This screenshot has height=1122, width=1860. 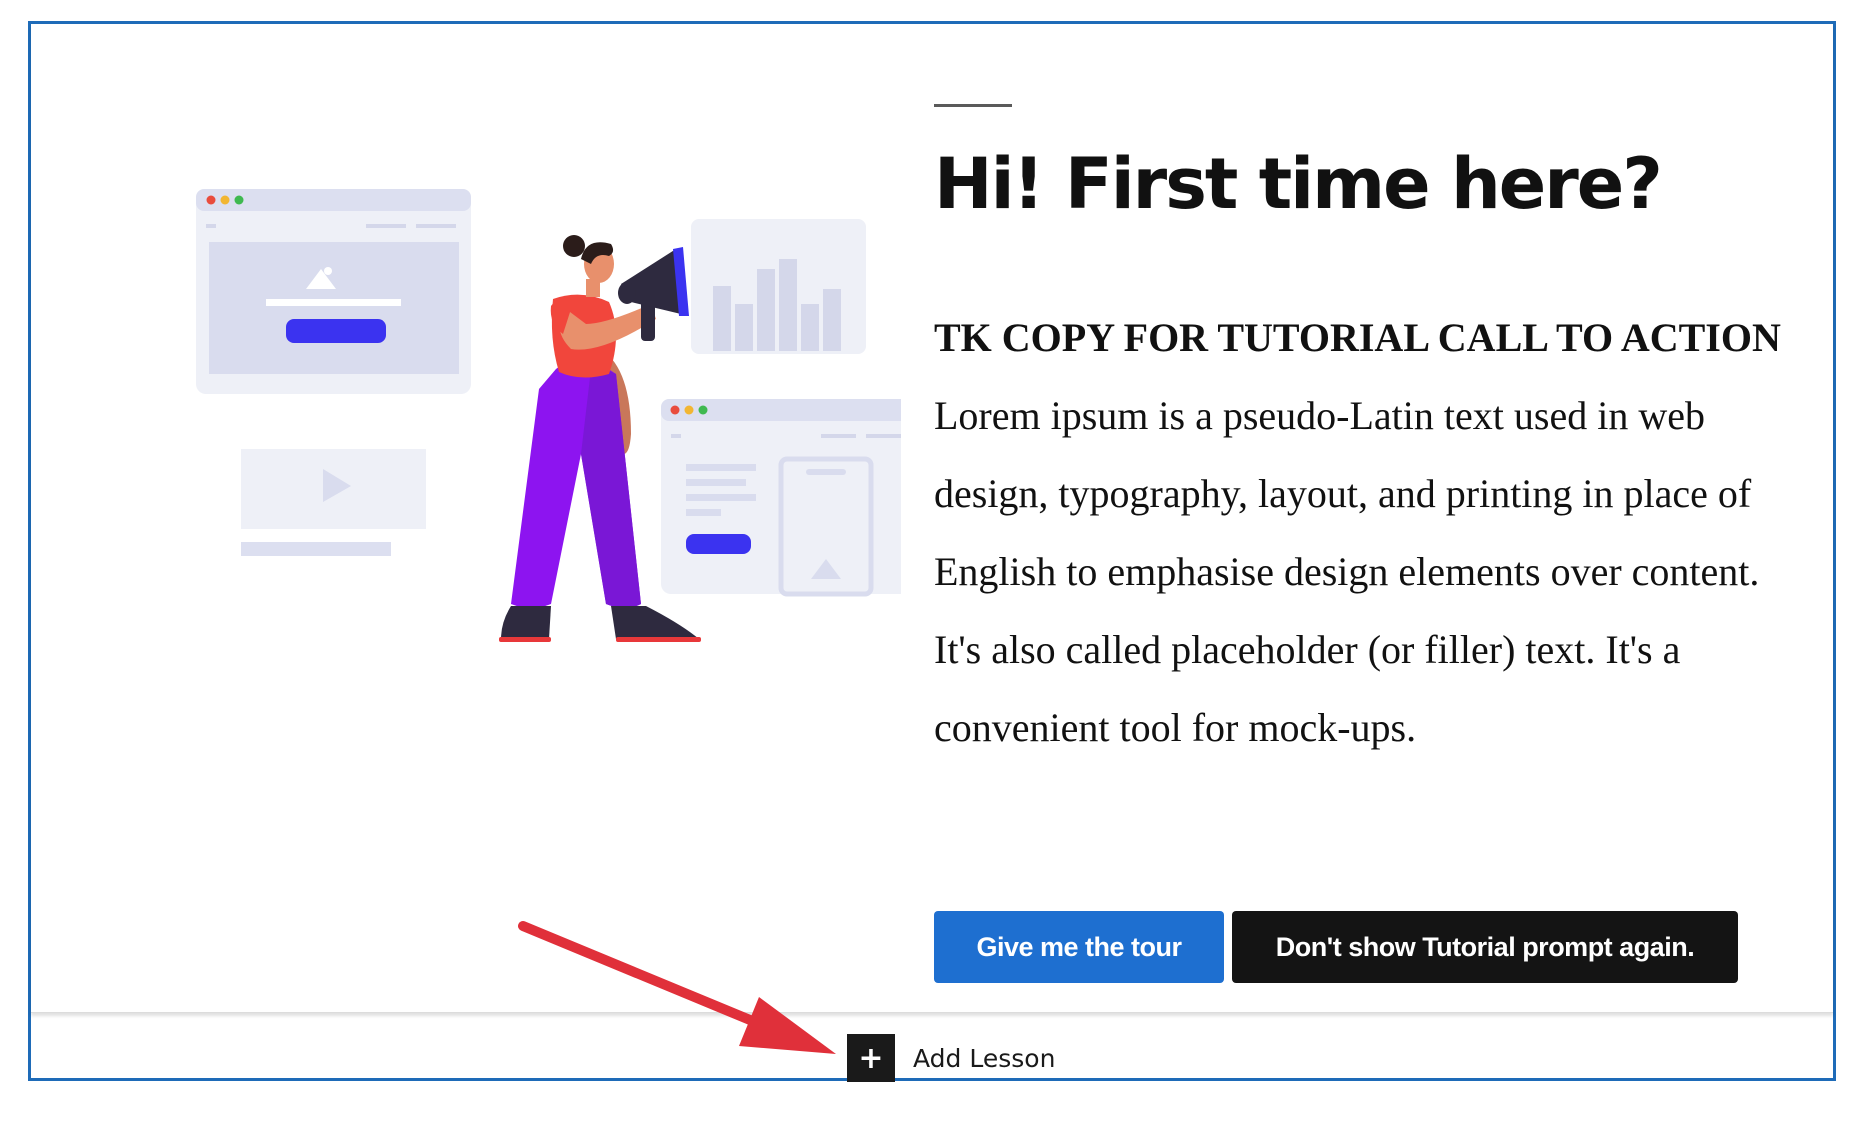 I want to click on browser-window-illustration, so click(x=333, y=291).